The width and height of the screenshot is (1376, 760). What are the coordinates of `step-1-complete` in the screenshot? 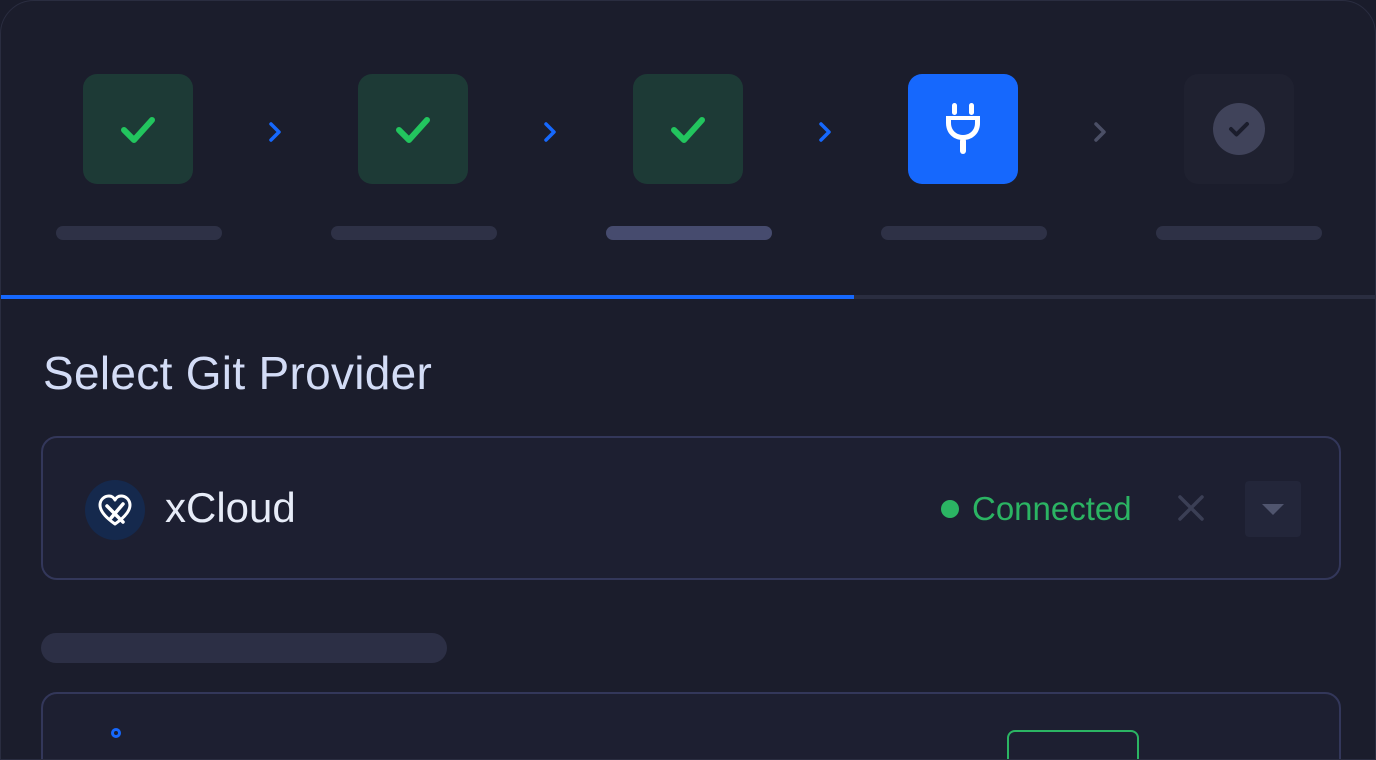 It's located at (138, 129).